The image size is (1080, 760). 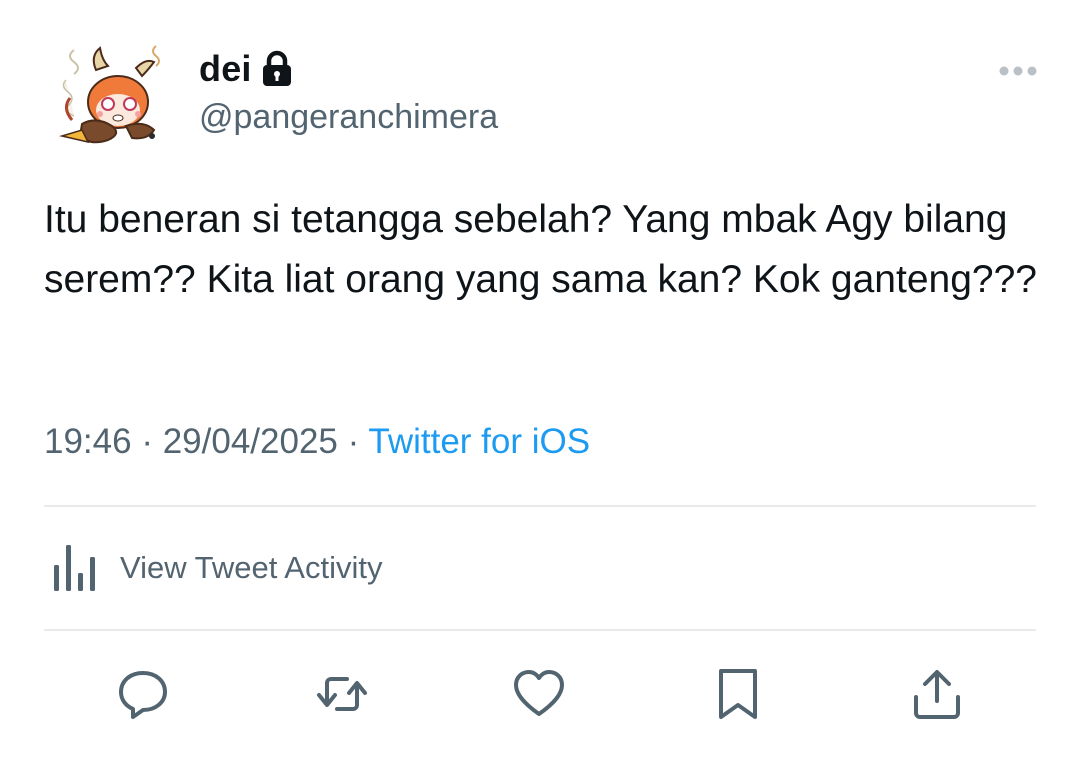 I want to click on user-handle: @pangeranchimera, so click(x=348, y=117).